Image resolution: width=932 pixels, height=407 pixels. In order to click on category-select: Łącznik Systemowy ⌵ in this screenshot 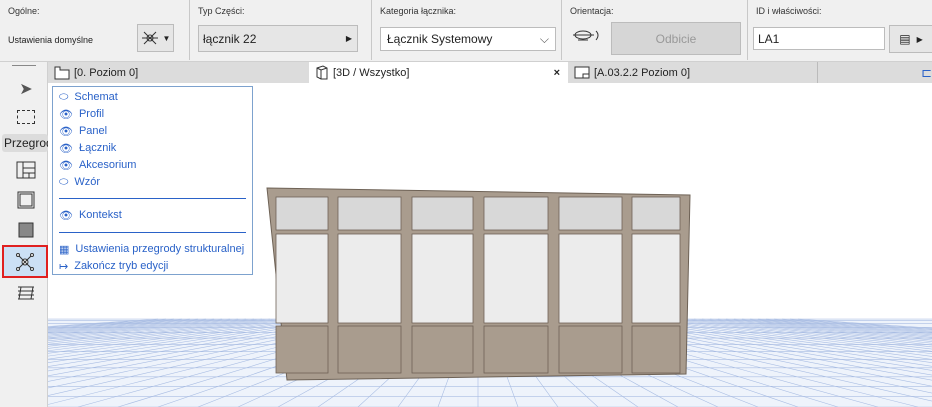, I will do `click(468, 39)`.